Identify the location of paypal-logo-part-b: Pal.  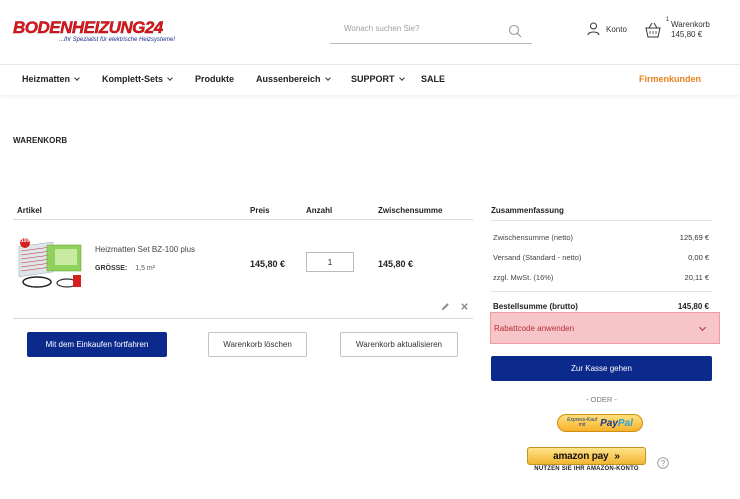
(625, 423).